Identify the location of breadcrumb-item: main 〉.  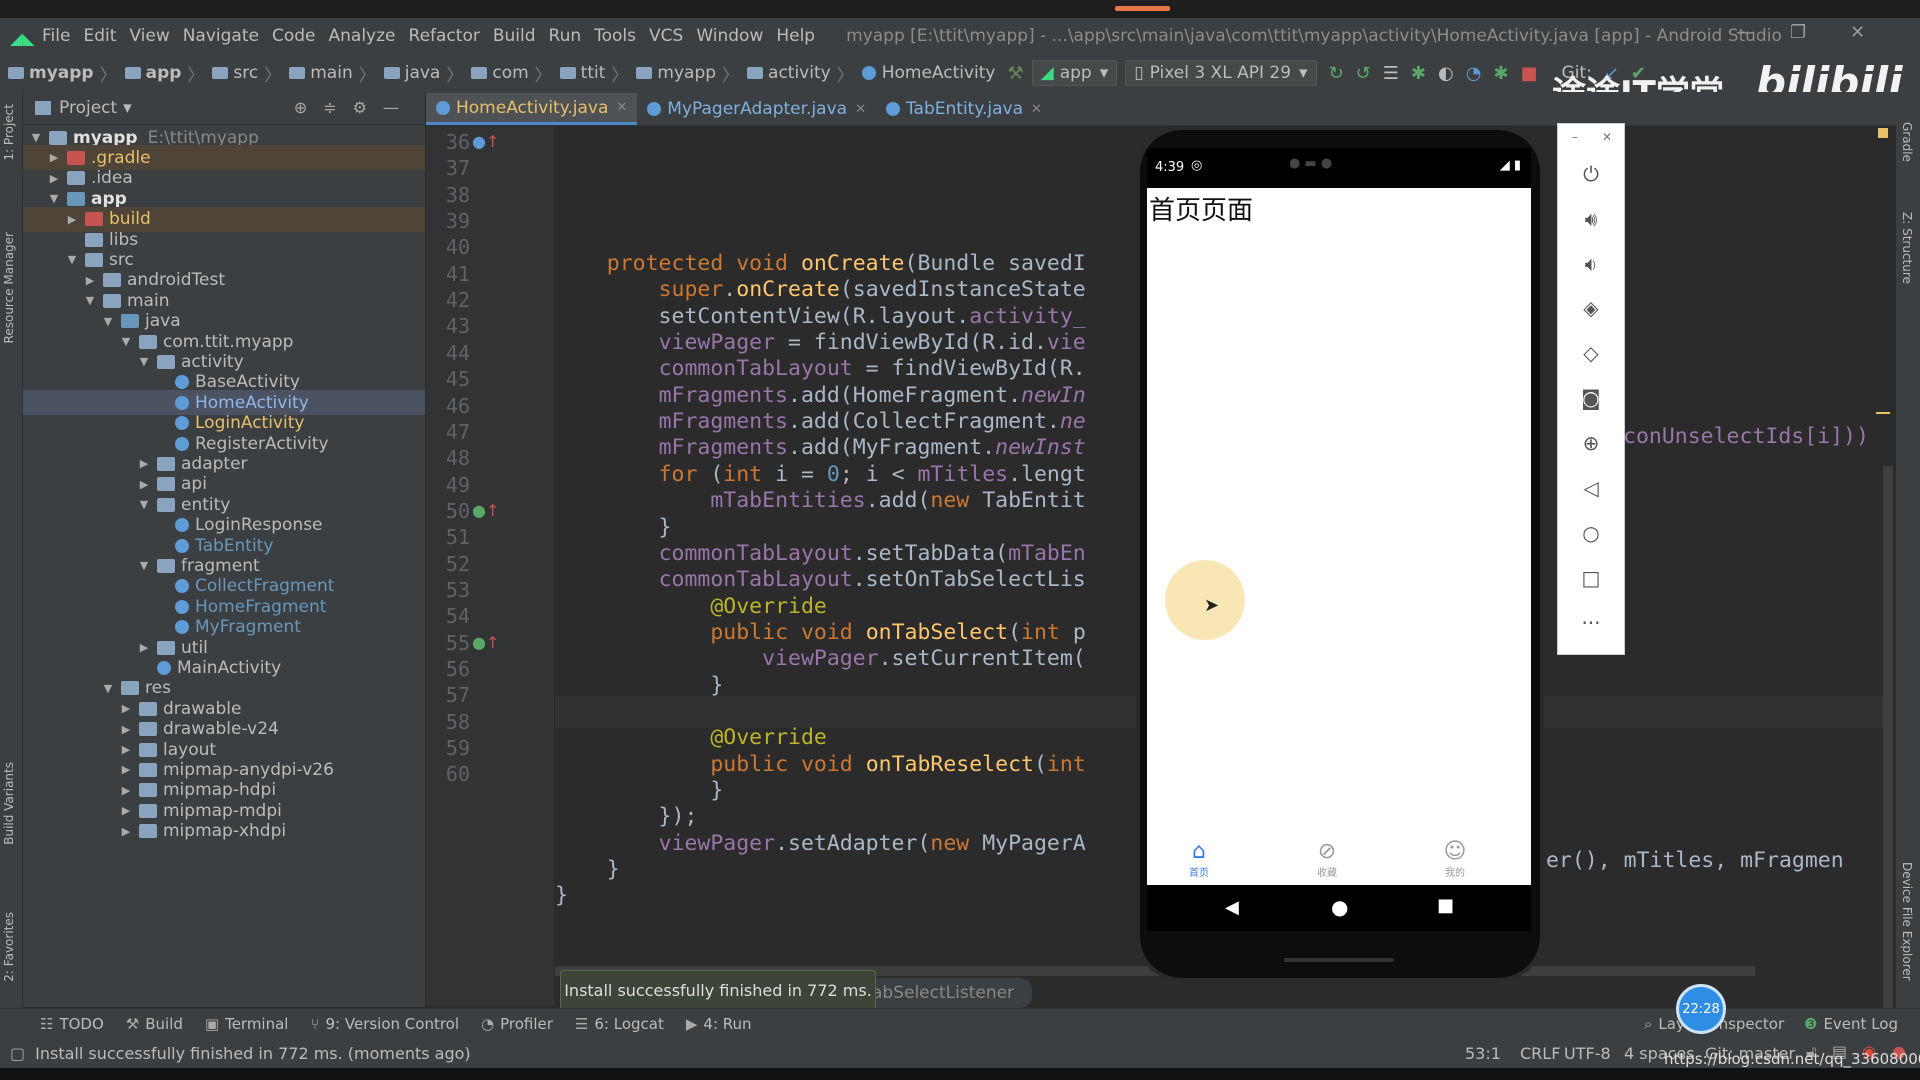
(332, 73).